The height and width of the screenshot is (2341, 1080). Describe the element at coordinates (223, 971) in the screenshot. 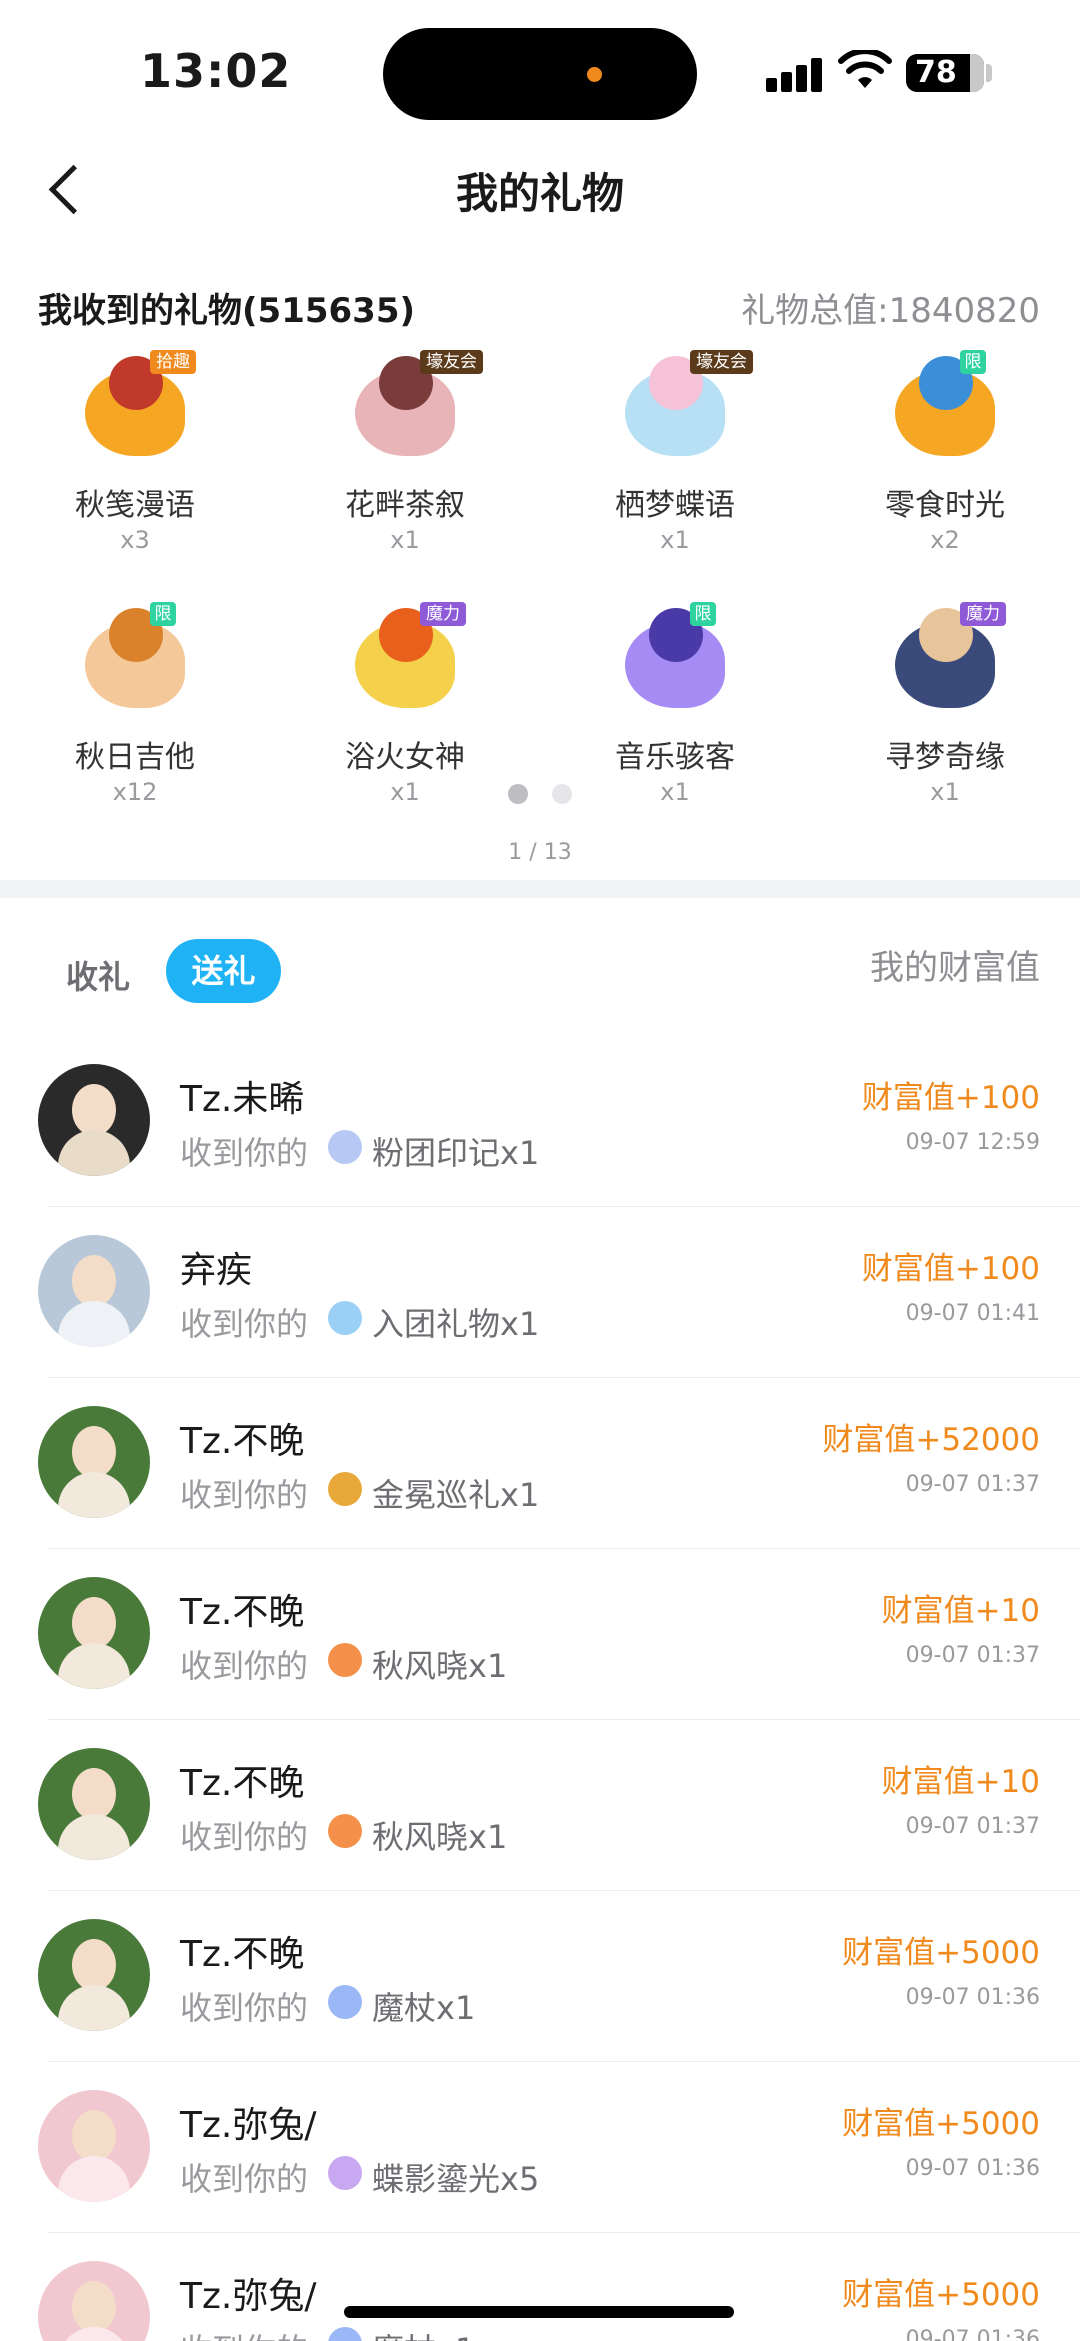

I see `tab-send: 送礼` at that location.